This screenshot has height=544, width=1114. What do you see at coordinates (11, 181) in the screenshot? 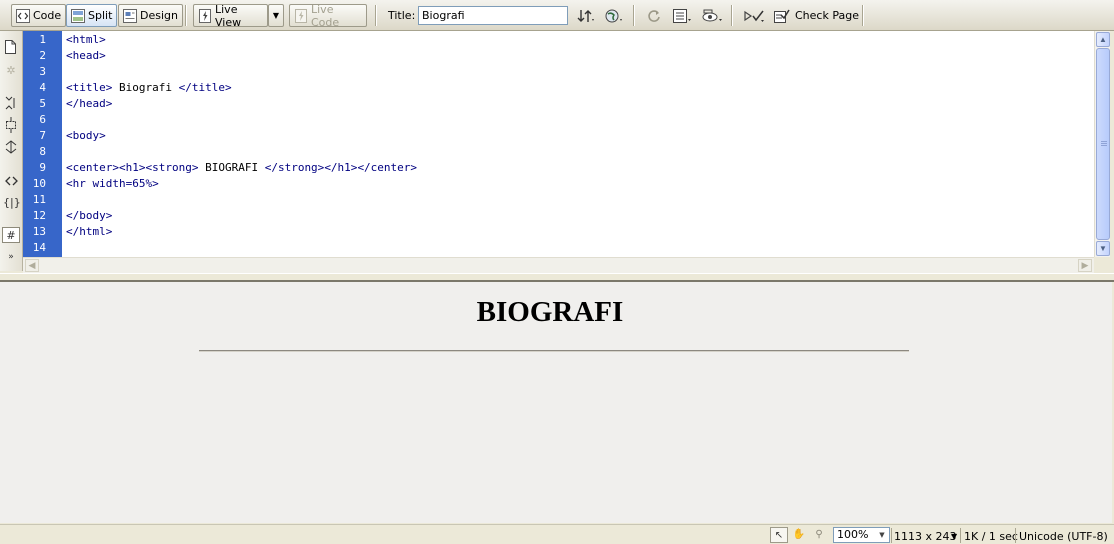
I see `select-parent-tag-icon` at bounding box center [11, 181].